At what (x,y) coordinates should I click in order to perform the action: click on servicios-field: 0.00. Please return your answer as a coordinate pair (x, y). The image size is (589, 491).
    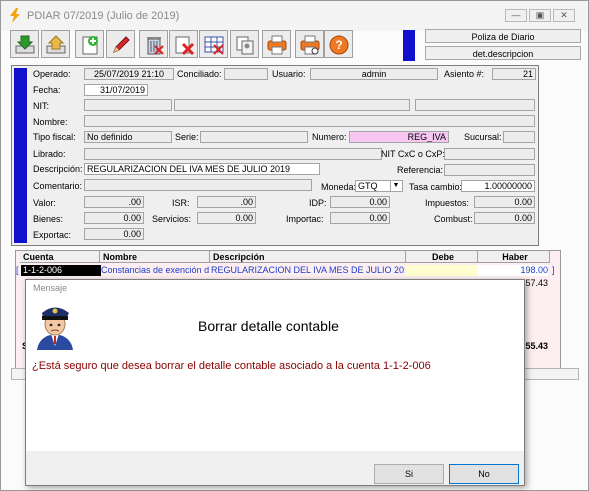
    Looking at the image, I should click on (226, 218).